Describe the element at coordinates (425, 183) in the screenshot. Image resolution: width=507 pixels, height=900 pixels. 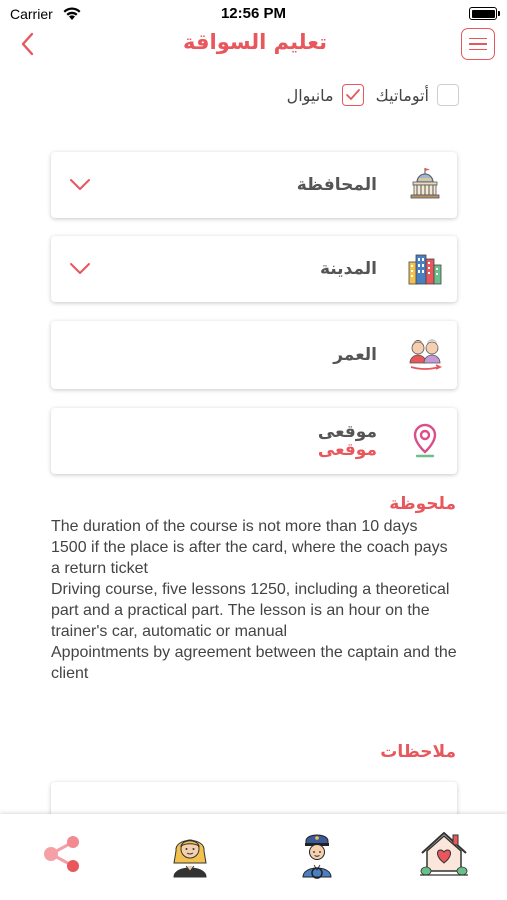
I see `government-building-icon` at that location.